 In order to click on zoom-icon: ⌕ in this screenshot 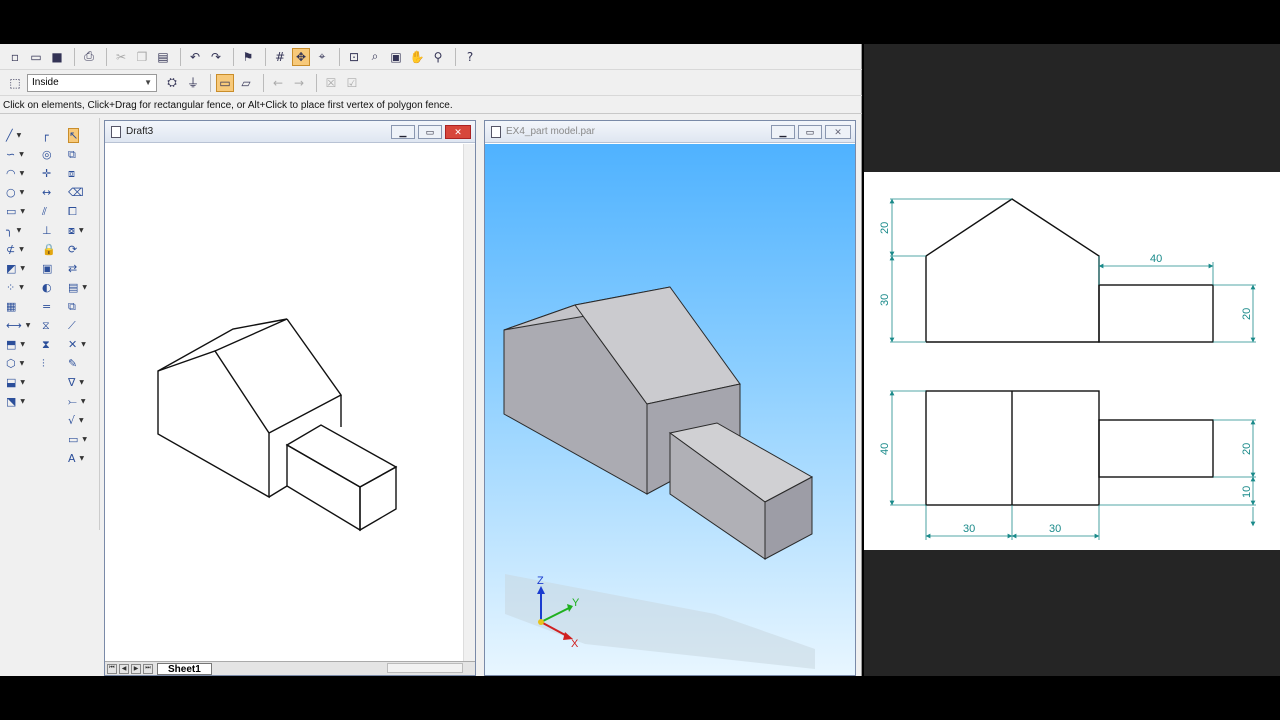, I will do `click(375, 57)`.